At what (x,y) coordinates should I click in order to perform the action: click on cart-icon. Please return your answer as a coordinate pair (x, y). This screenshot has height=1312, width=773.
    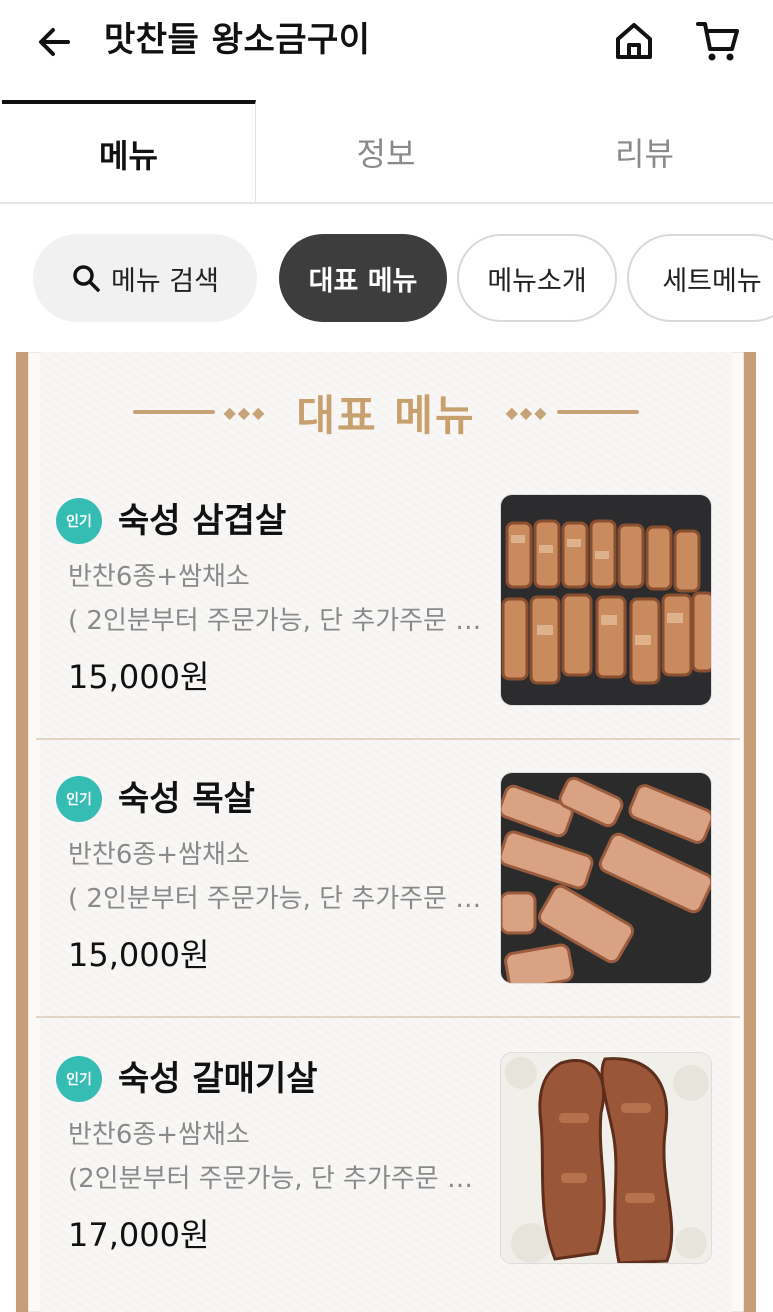
    Looking at the image, I should click on (717, 41).